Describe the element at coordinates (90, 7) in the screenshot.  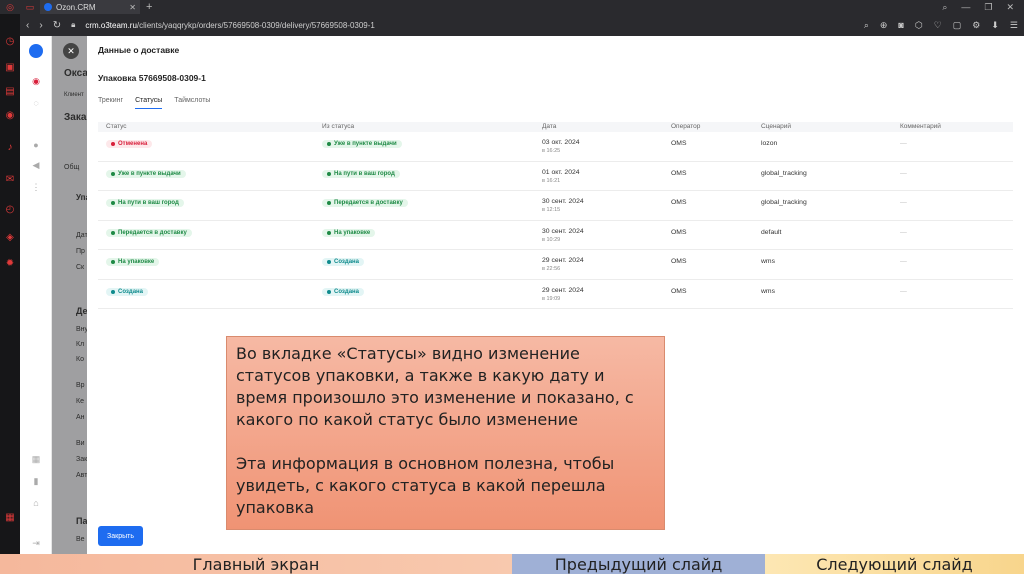
I see `browser-tab: Ozon.CRM ✕` at that location.